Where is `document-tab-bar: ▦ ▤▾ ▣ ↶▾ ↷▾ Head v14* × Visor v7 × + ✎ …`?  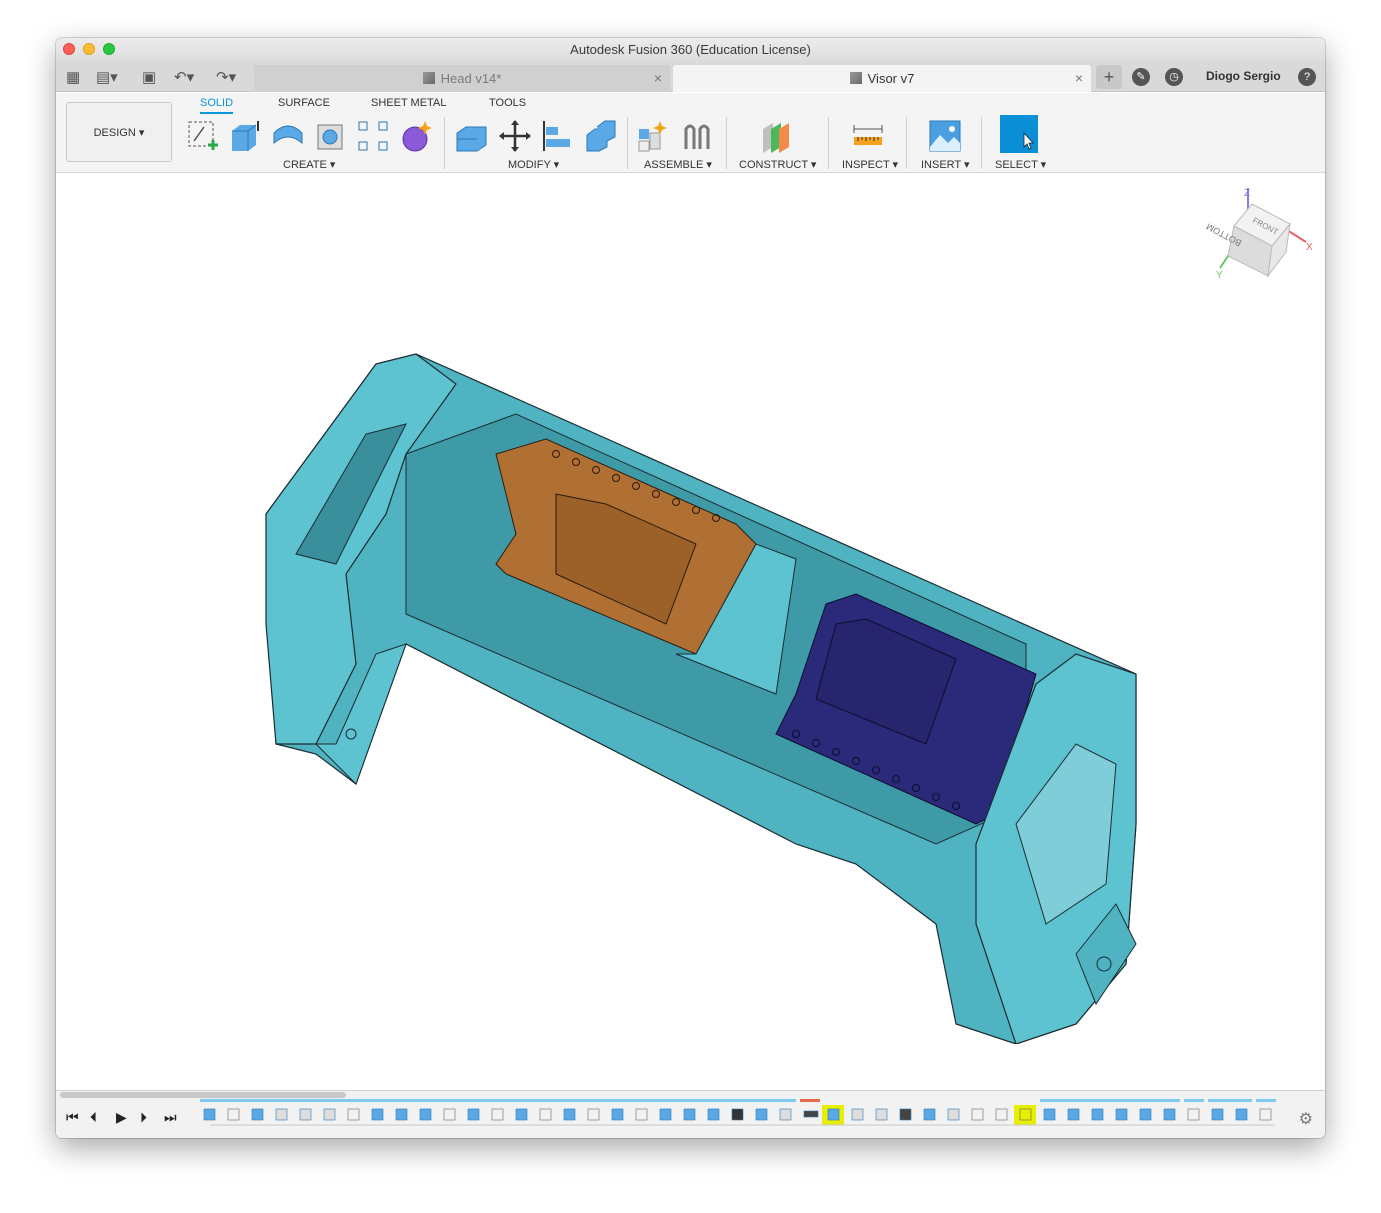
document-tab-bar: ▦ ▤▾ ▣ ↶▾ ↷▾ Head v14* × Visor v7 × + ✎ … is located at coordinates (690, 77).